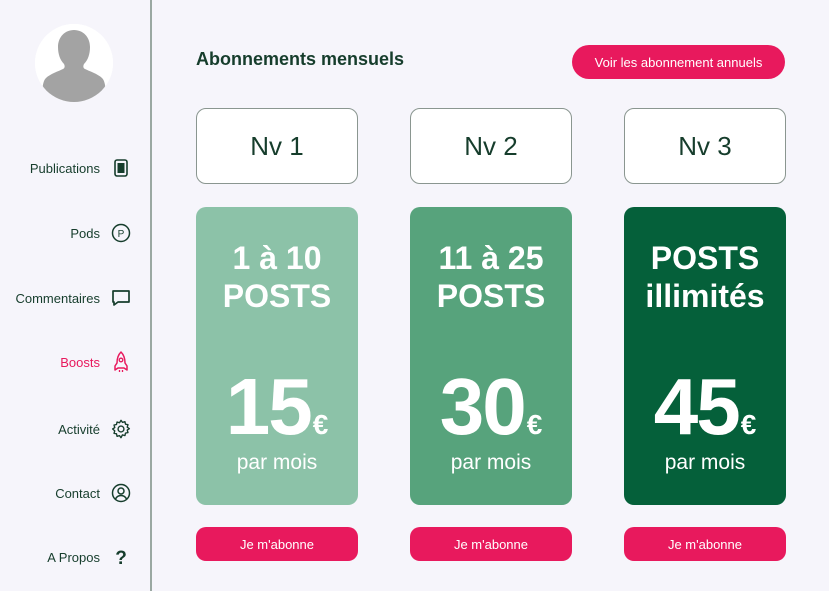 The height and width of the screenshot is (591, 829). Describe the element at coordinates (73, 557) in the screenshot. I see `sidebar-item-label: A Propos` at that location.